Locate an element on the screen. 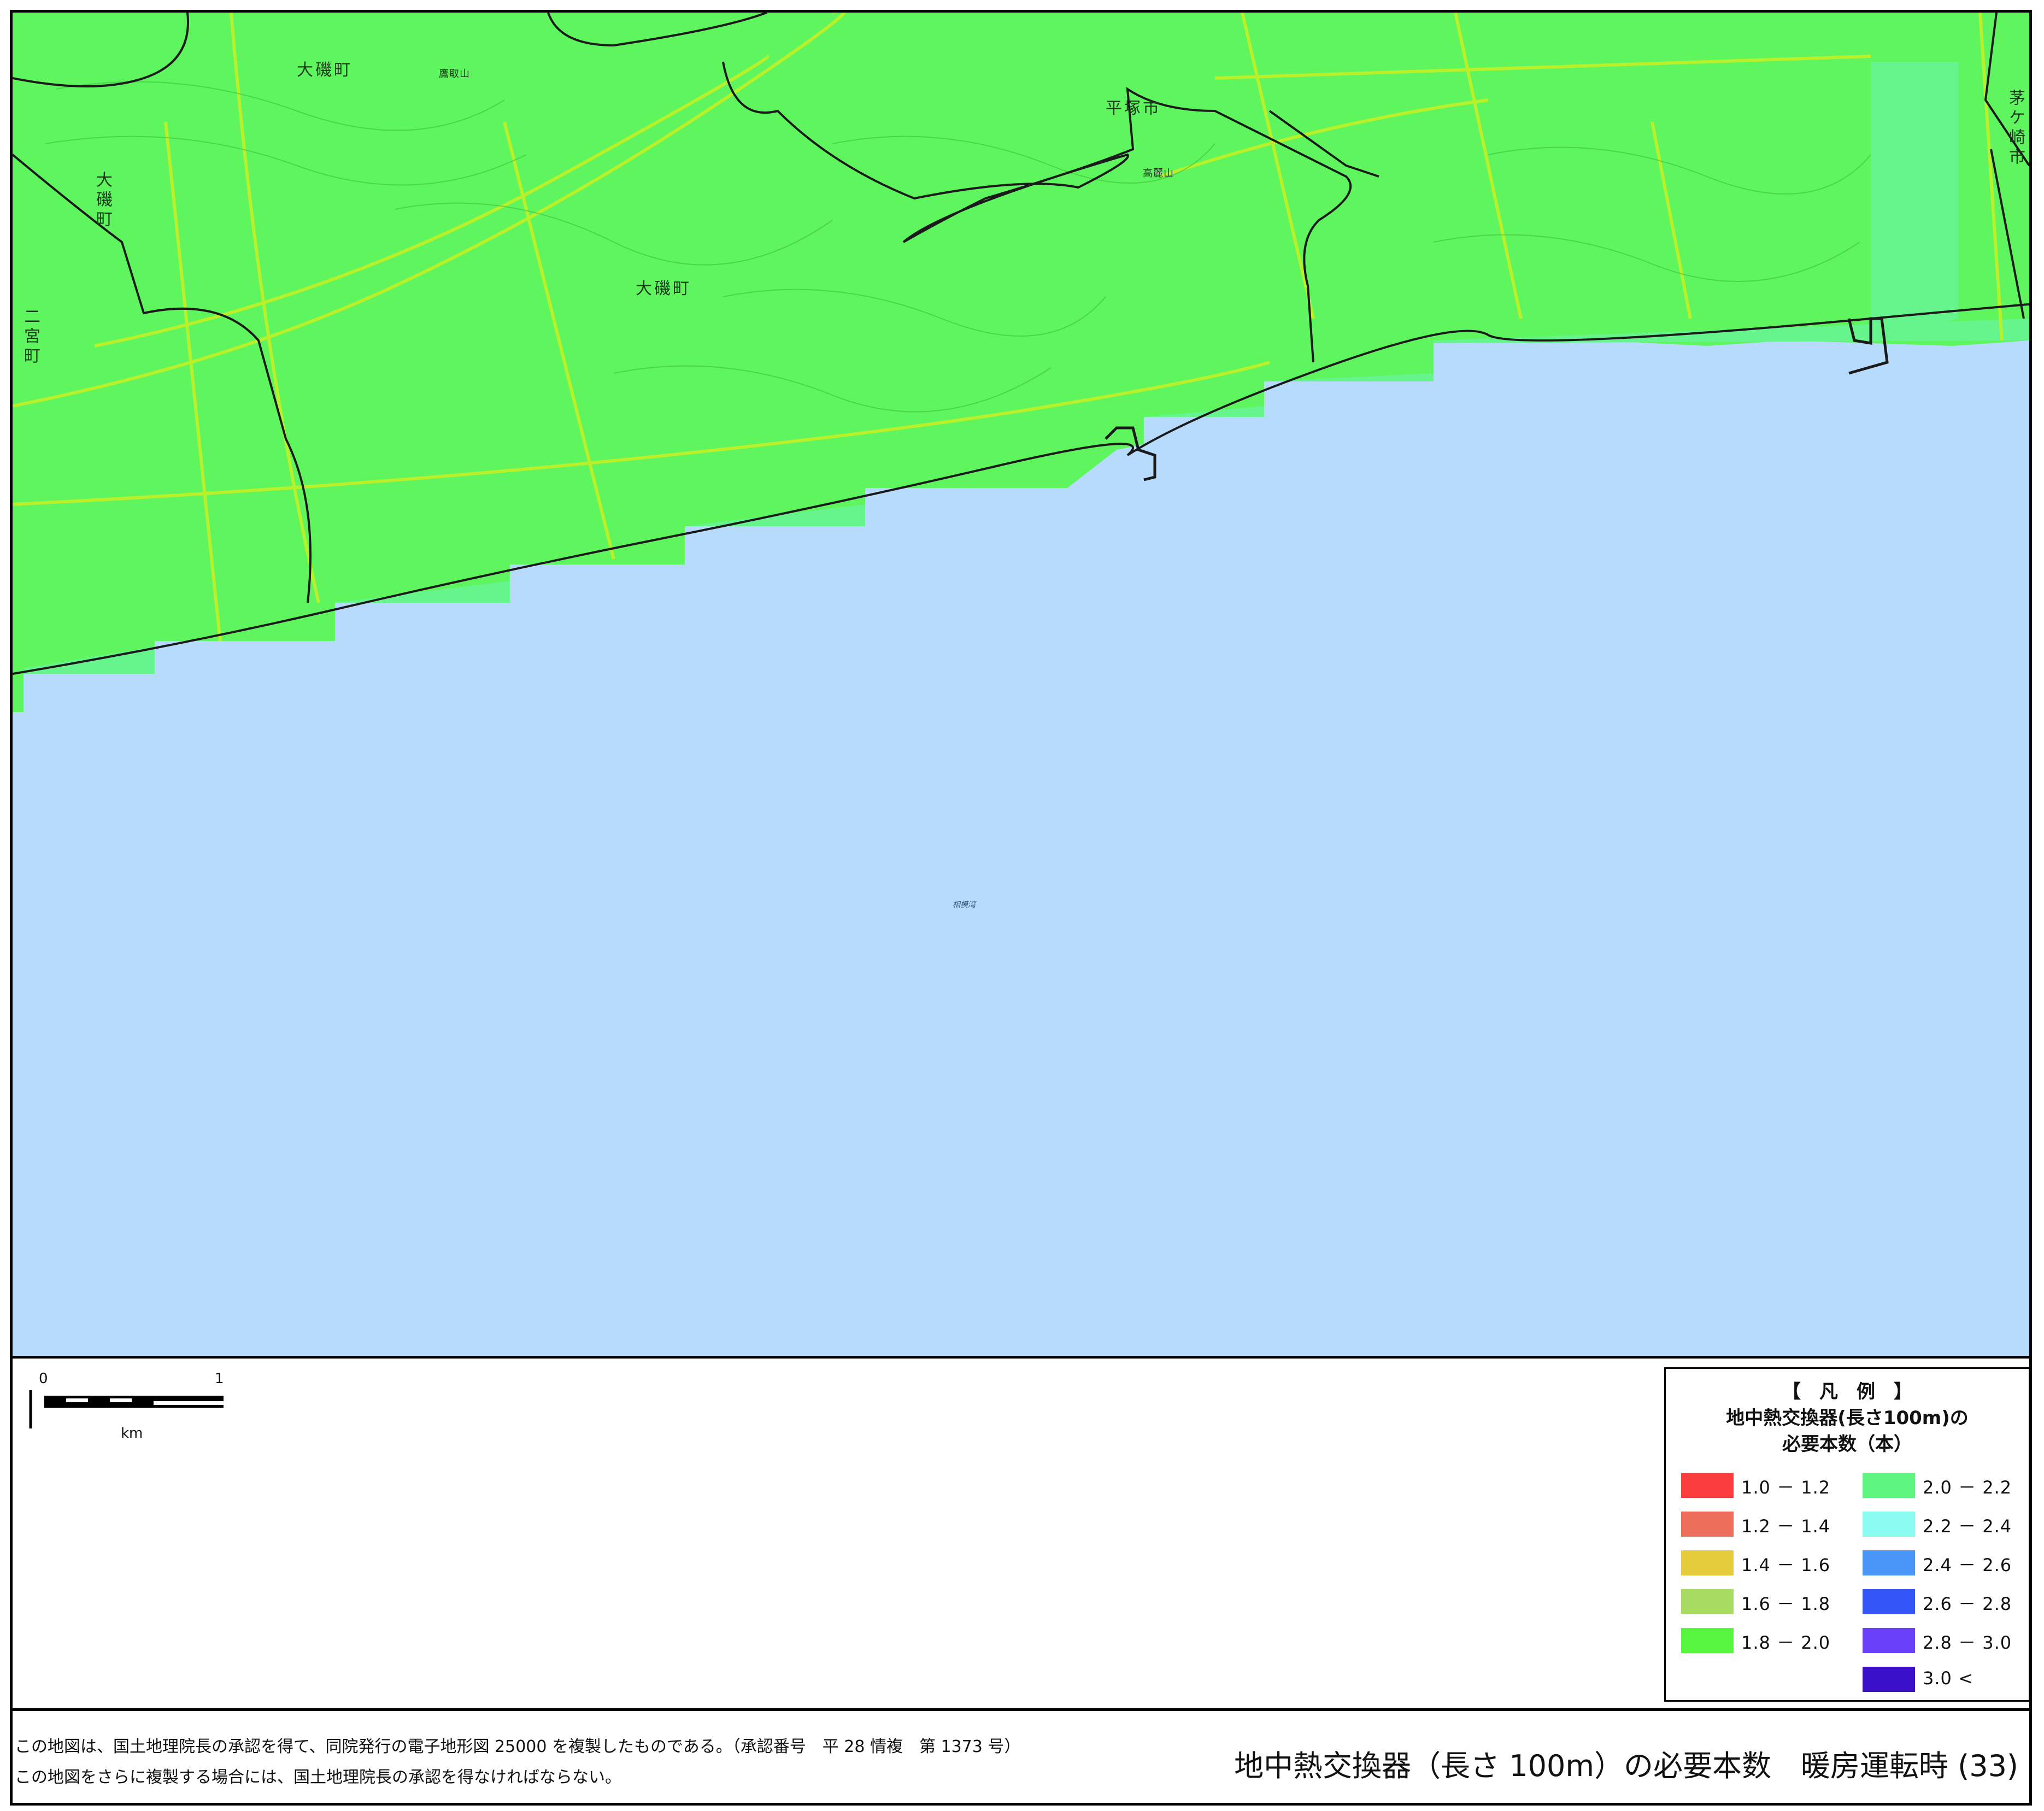 This screenshot has height=1811, width=2044. scale-bar: 0 1 km is located at coordinates (127, 1406).